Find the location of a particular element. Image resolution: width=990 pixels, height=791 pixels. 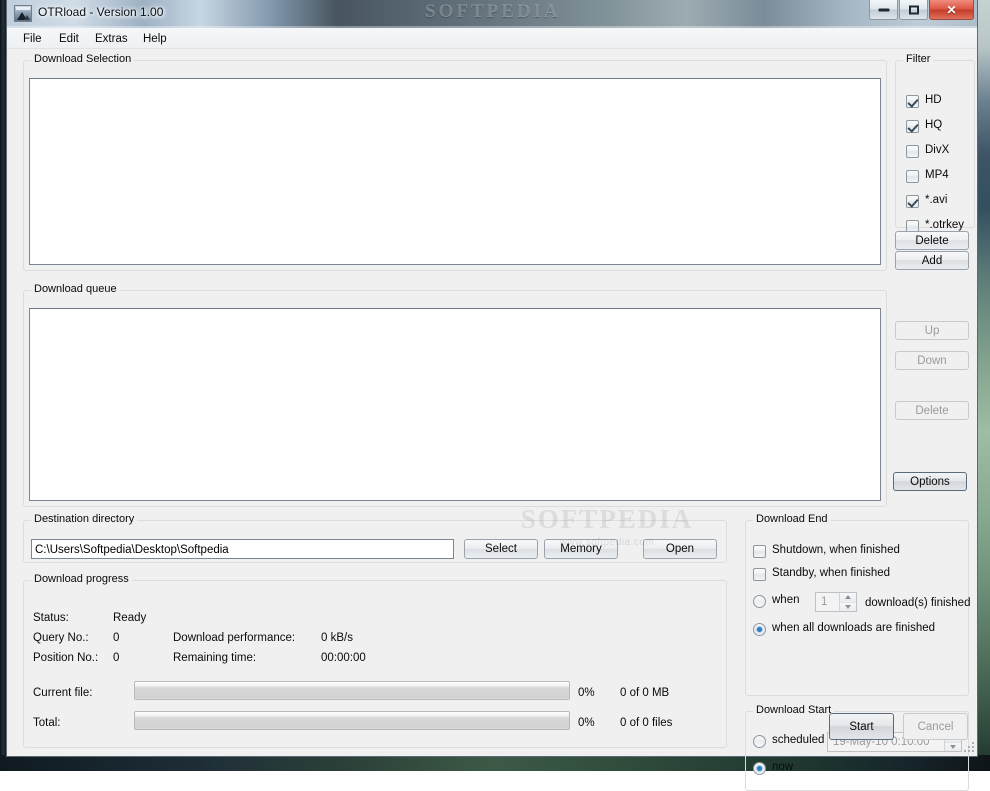

download-selection-legend: Download Selection is located at coordinates (82, 59).